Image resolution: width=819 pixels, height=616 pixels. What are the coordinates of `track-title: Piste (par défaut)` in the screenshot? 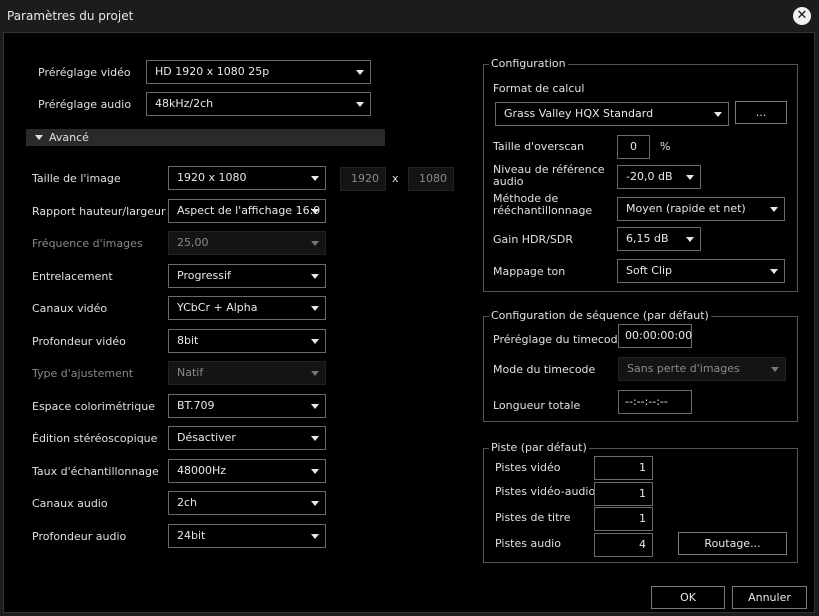 It's located at (539, 447).